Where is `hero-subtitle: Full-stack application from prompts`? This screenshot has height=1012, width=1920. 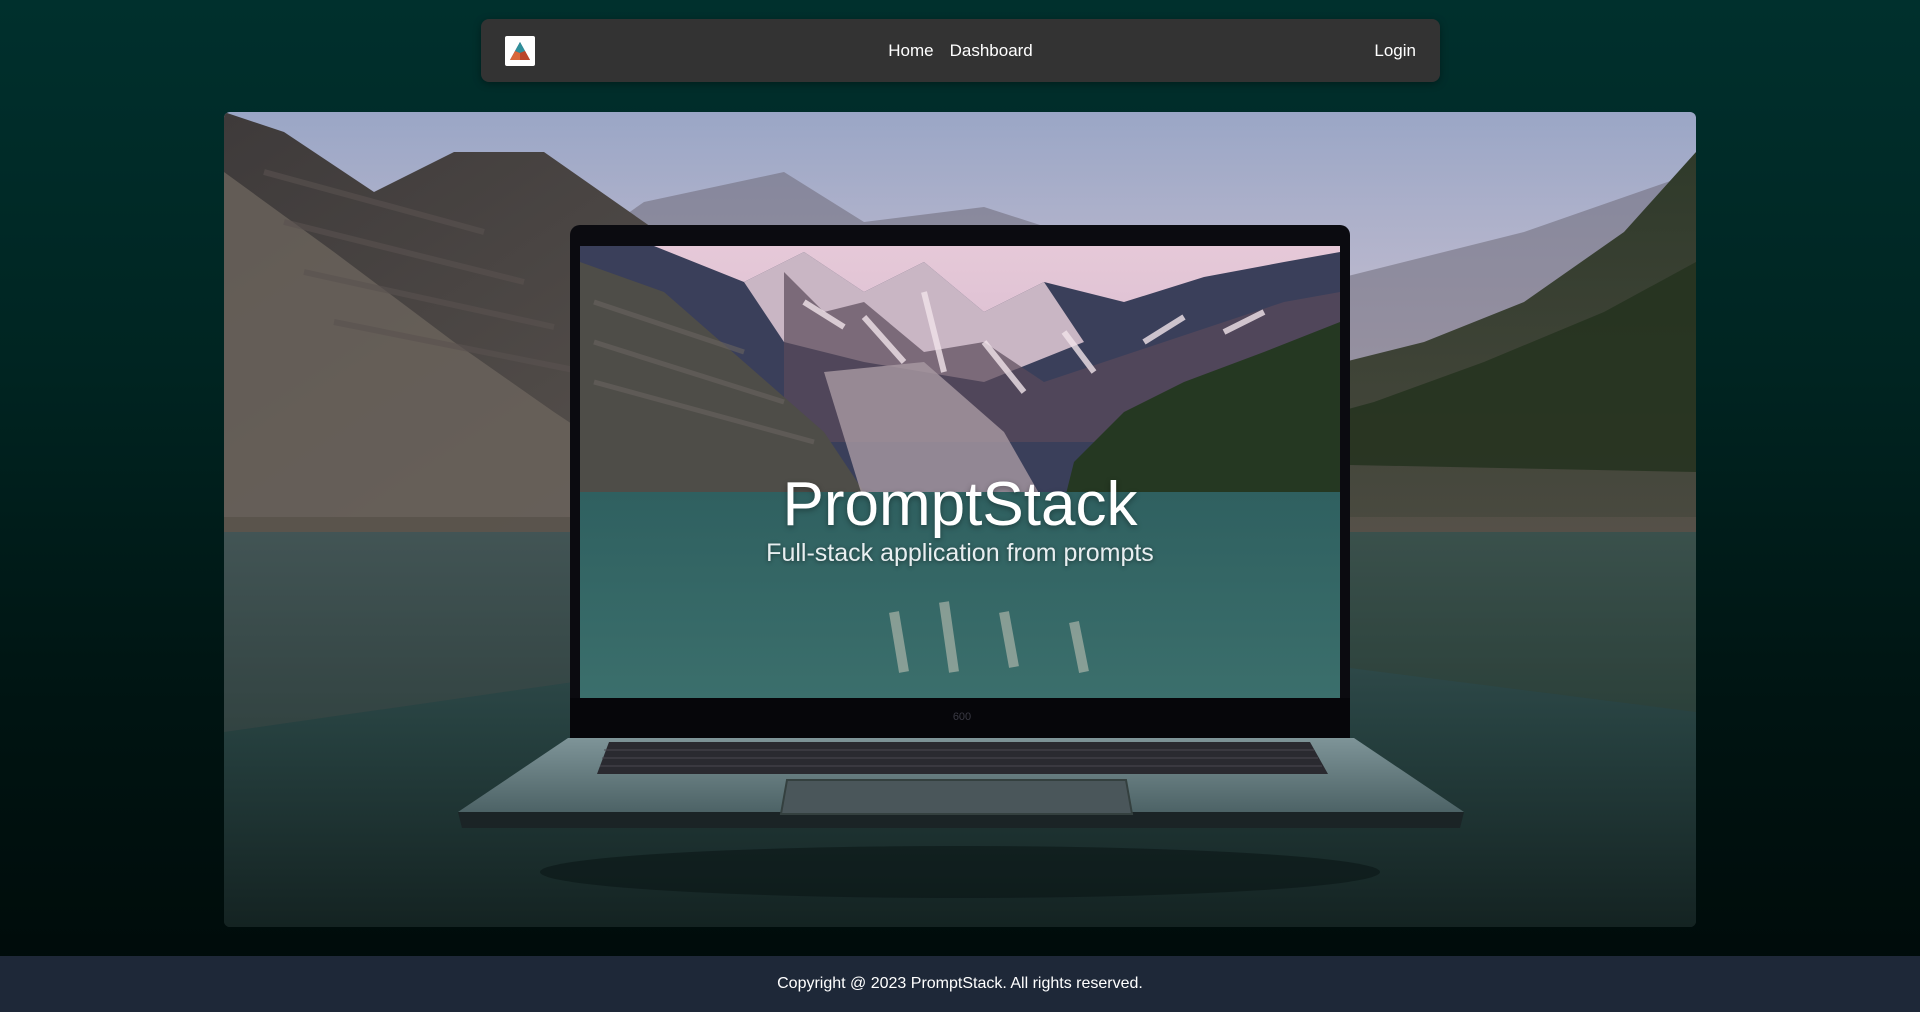 hero-subtitle: Full-stack application from prompts is located at coordinates (960, 553).